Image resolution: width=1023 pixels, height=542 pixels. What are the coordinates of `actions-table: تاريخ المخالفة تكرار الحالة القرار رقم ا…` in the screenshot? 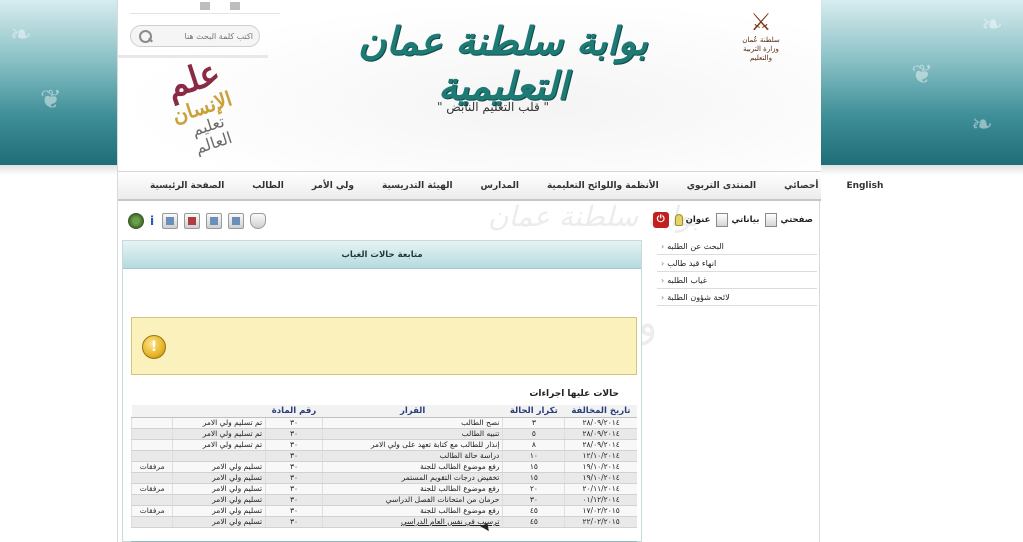 It's located at (383, 466).